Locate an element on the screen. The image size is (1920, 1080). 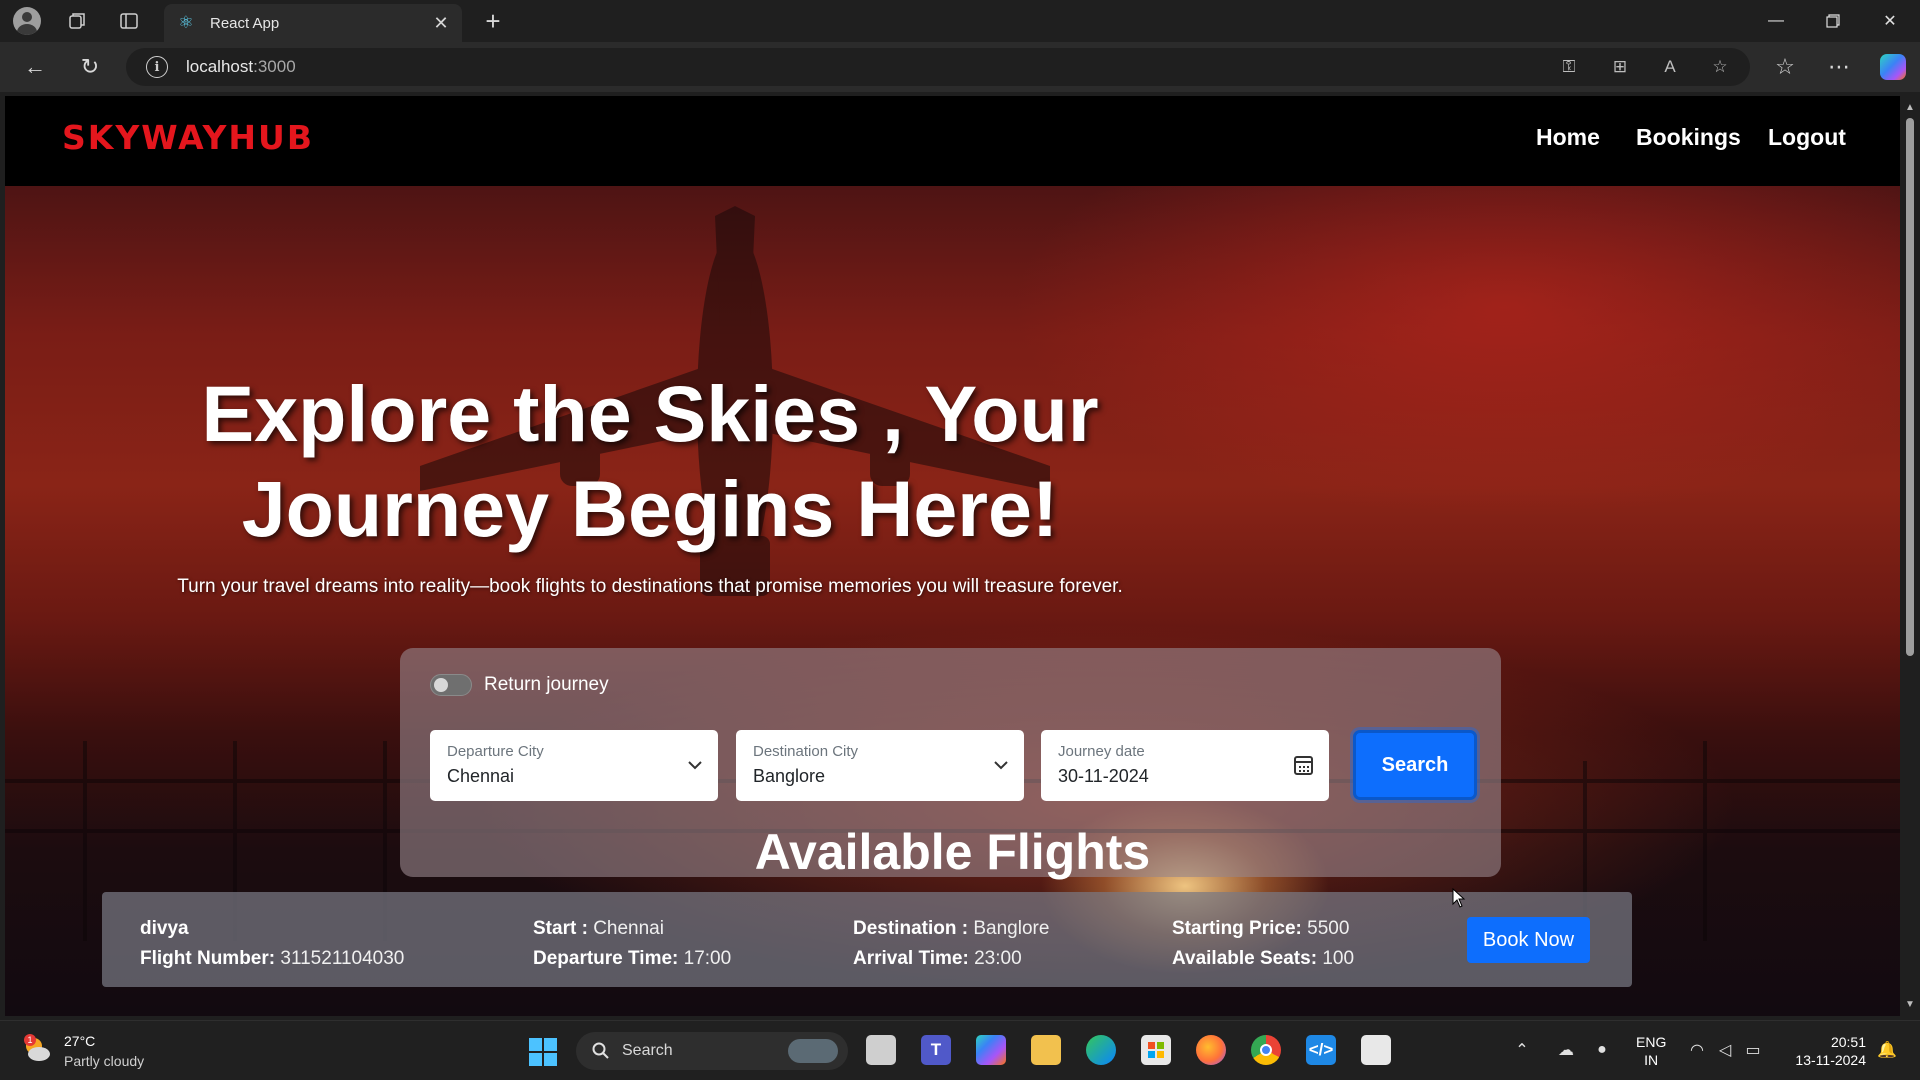
browser-toolbar: ← ↻ i localhost:3000 ⚿ ⊞ A ☆ ☆ ⋯ is located at coordinates (960, 67).